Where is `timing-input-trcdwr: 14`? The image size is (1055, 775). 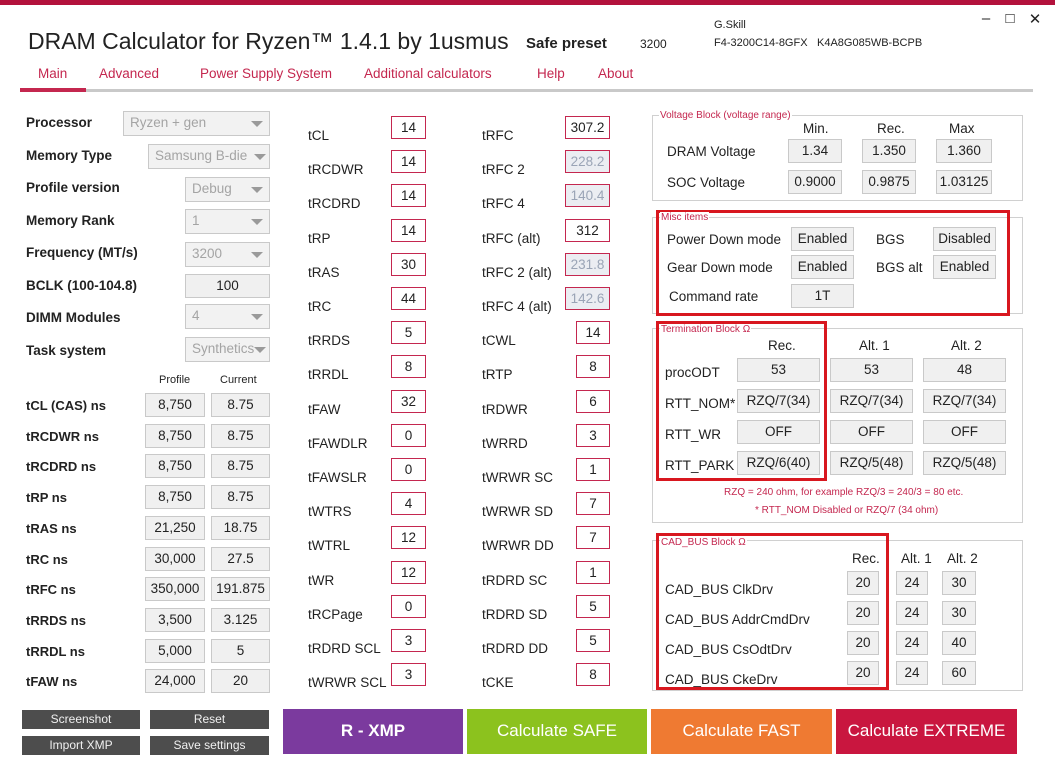
timing-input-trcdwr: 14 is located at coordinates (408, 162).